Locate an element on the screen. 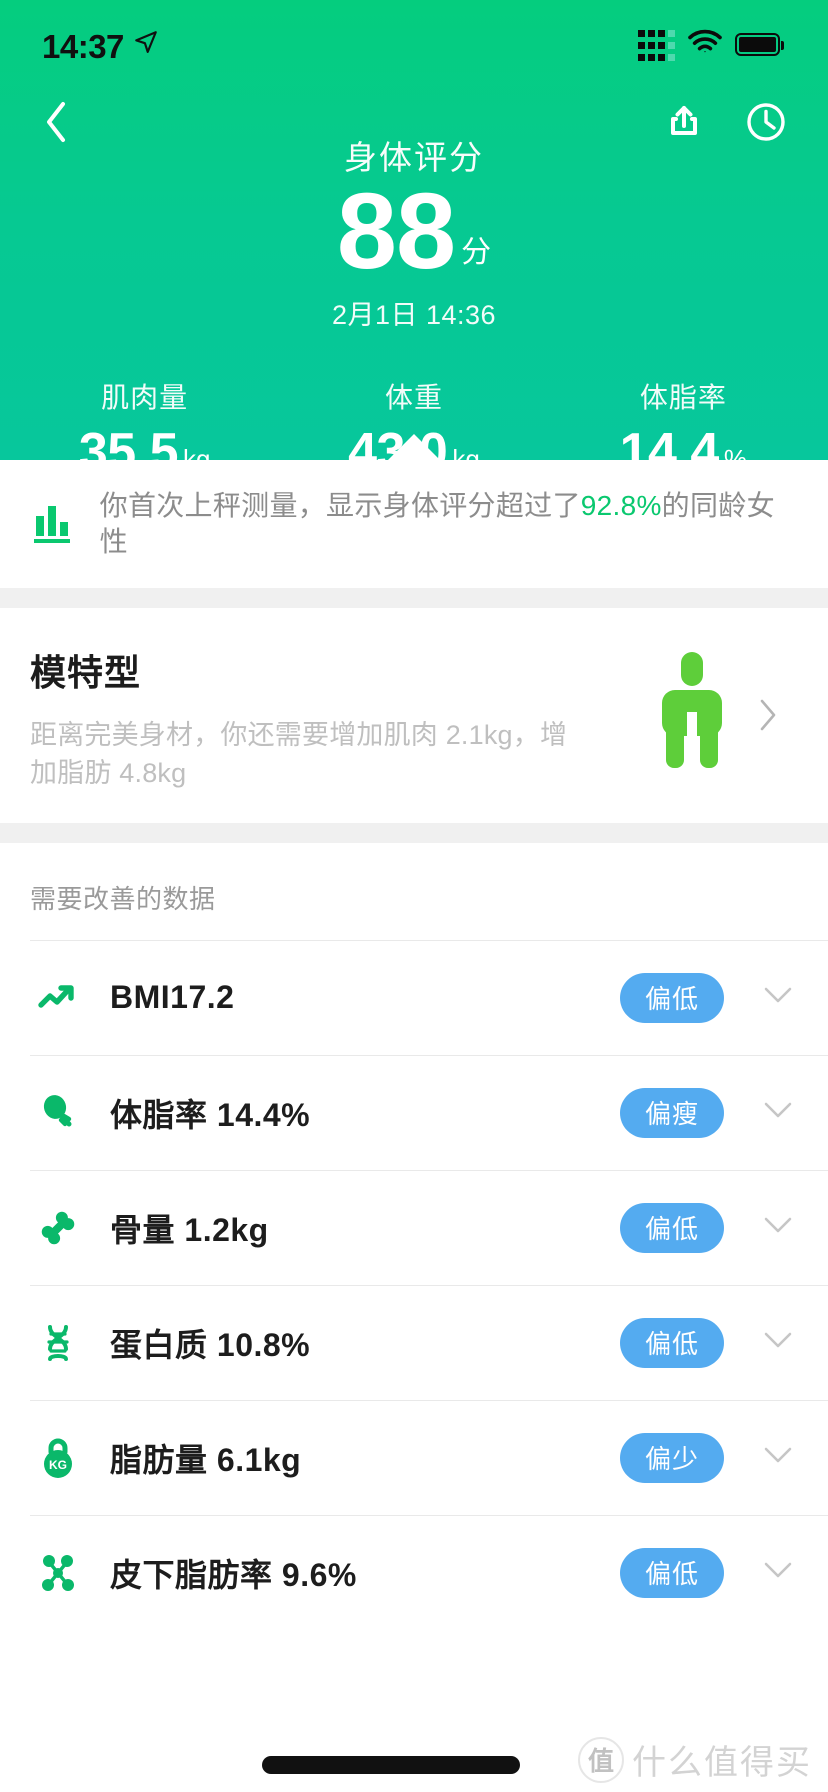 This screenshot has height=1792, width=828. molecule-icon is located at coordinates (58, 1573).